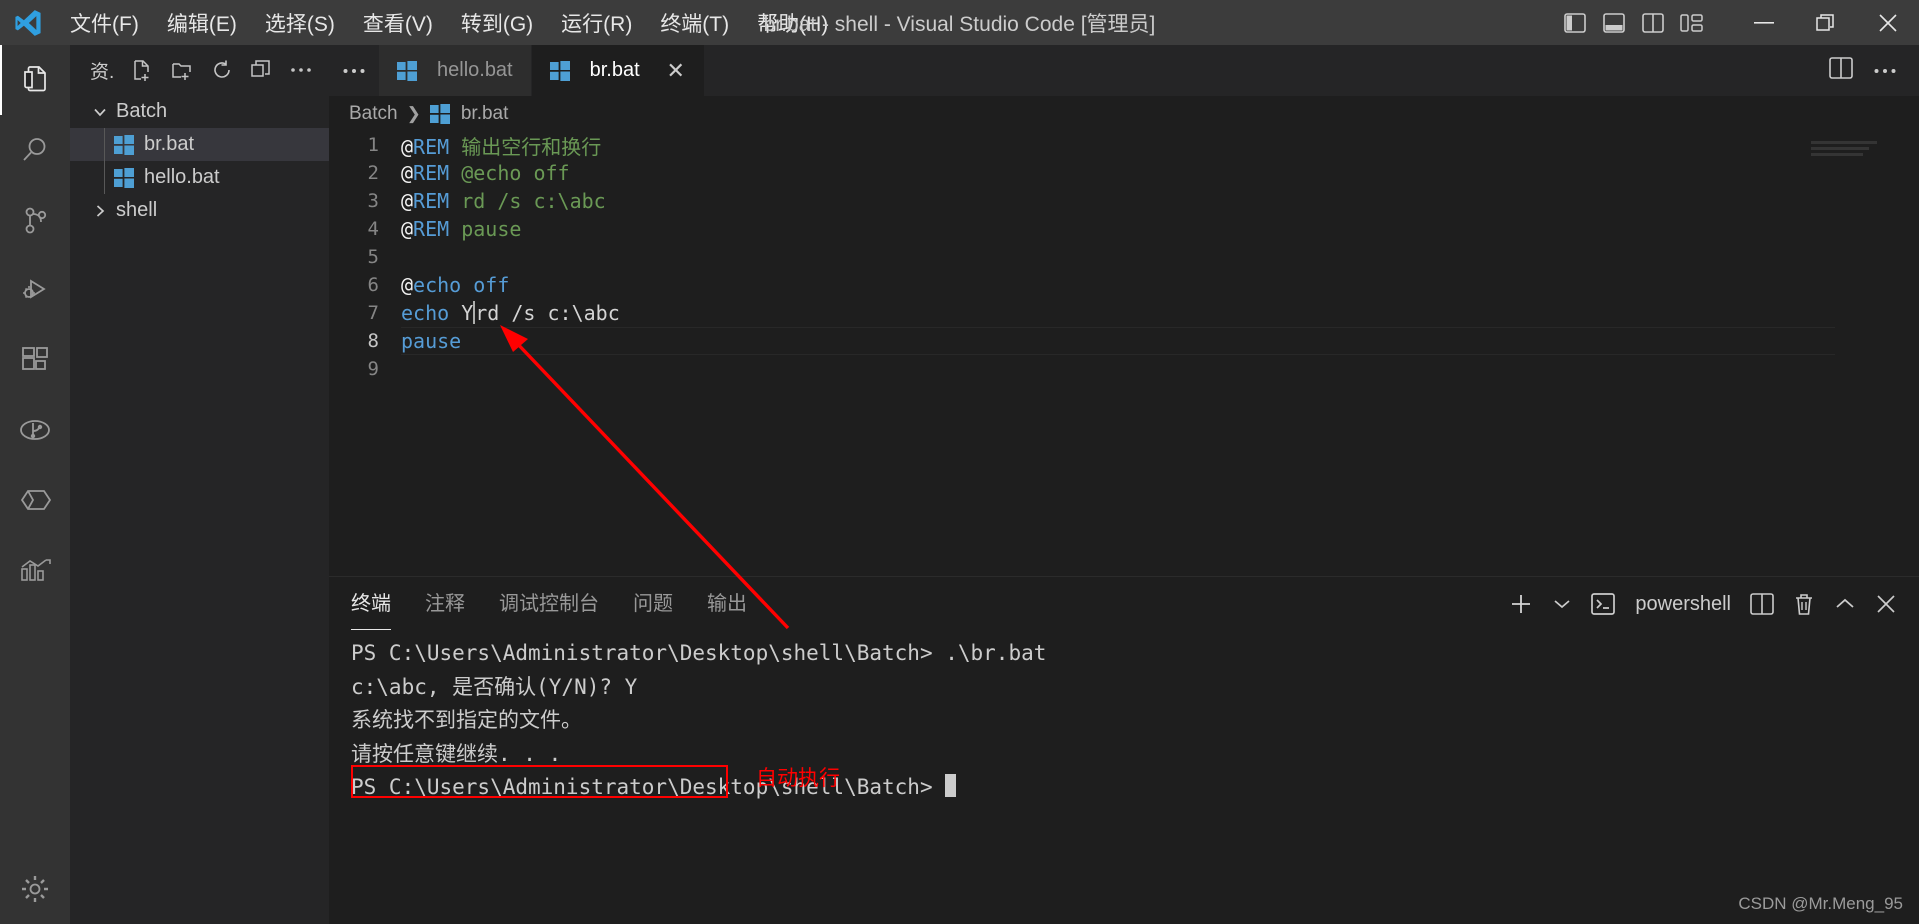  Describe the element at coordinates (527, 201) in the screenshot. I see `code-token: rd /s c:\abc` at that location.